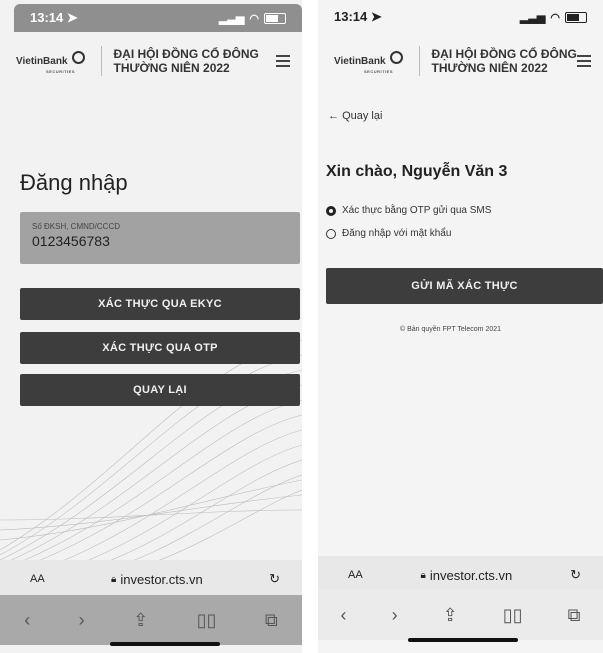 This screenshot has width=603, height=653. What do you see at coordinates (160, 241) in the screenshot?
I see `id-number-input` at bounding box center [160, 241].